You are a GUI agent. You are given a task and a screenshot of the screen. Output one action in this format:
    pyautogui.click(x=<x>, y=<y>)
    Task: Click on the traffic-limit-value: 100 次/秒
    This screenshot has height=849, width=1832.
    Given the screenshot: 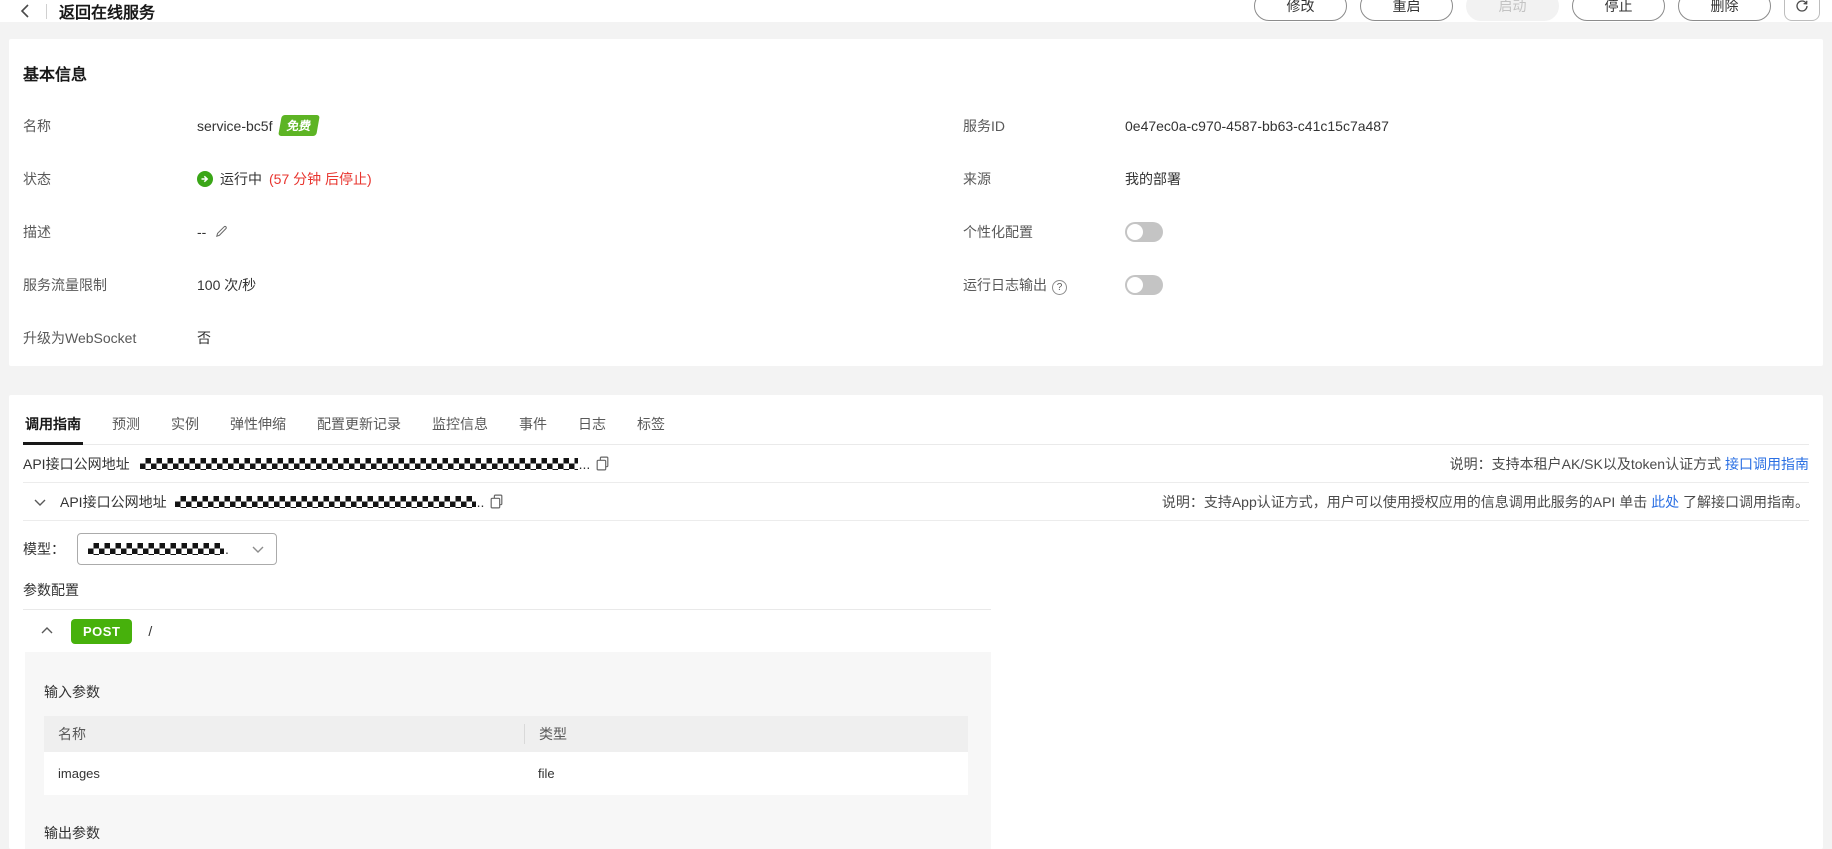 What is the action you would take?
    pyautogui.click(x=227, y=284)
    